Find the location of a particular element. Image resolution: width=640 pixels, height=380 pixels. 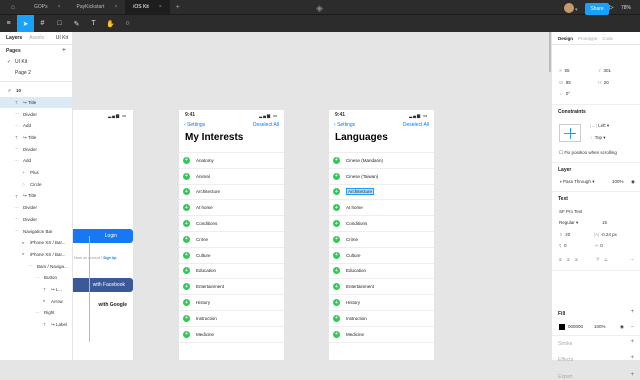

page-selector: UI Kit is located at coordinates (62, 38).